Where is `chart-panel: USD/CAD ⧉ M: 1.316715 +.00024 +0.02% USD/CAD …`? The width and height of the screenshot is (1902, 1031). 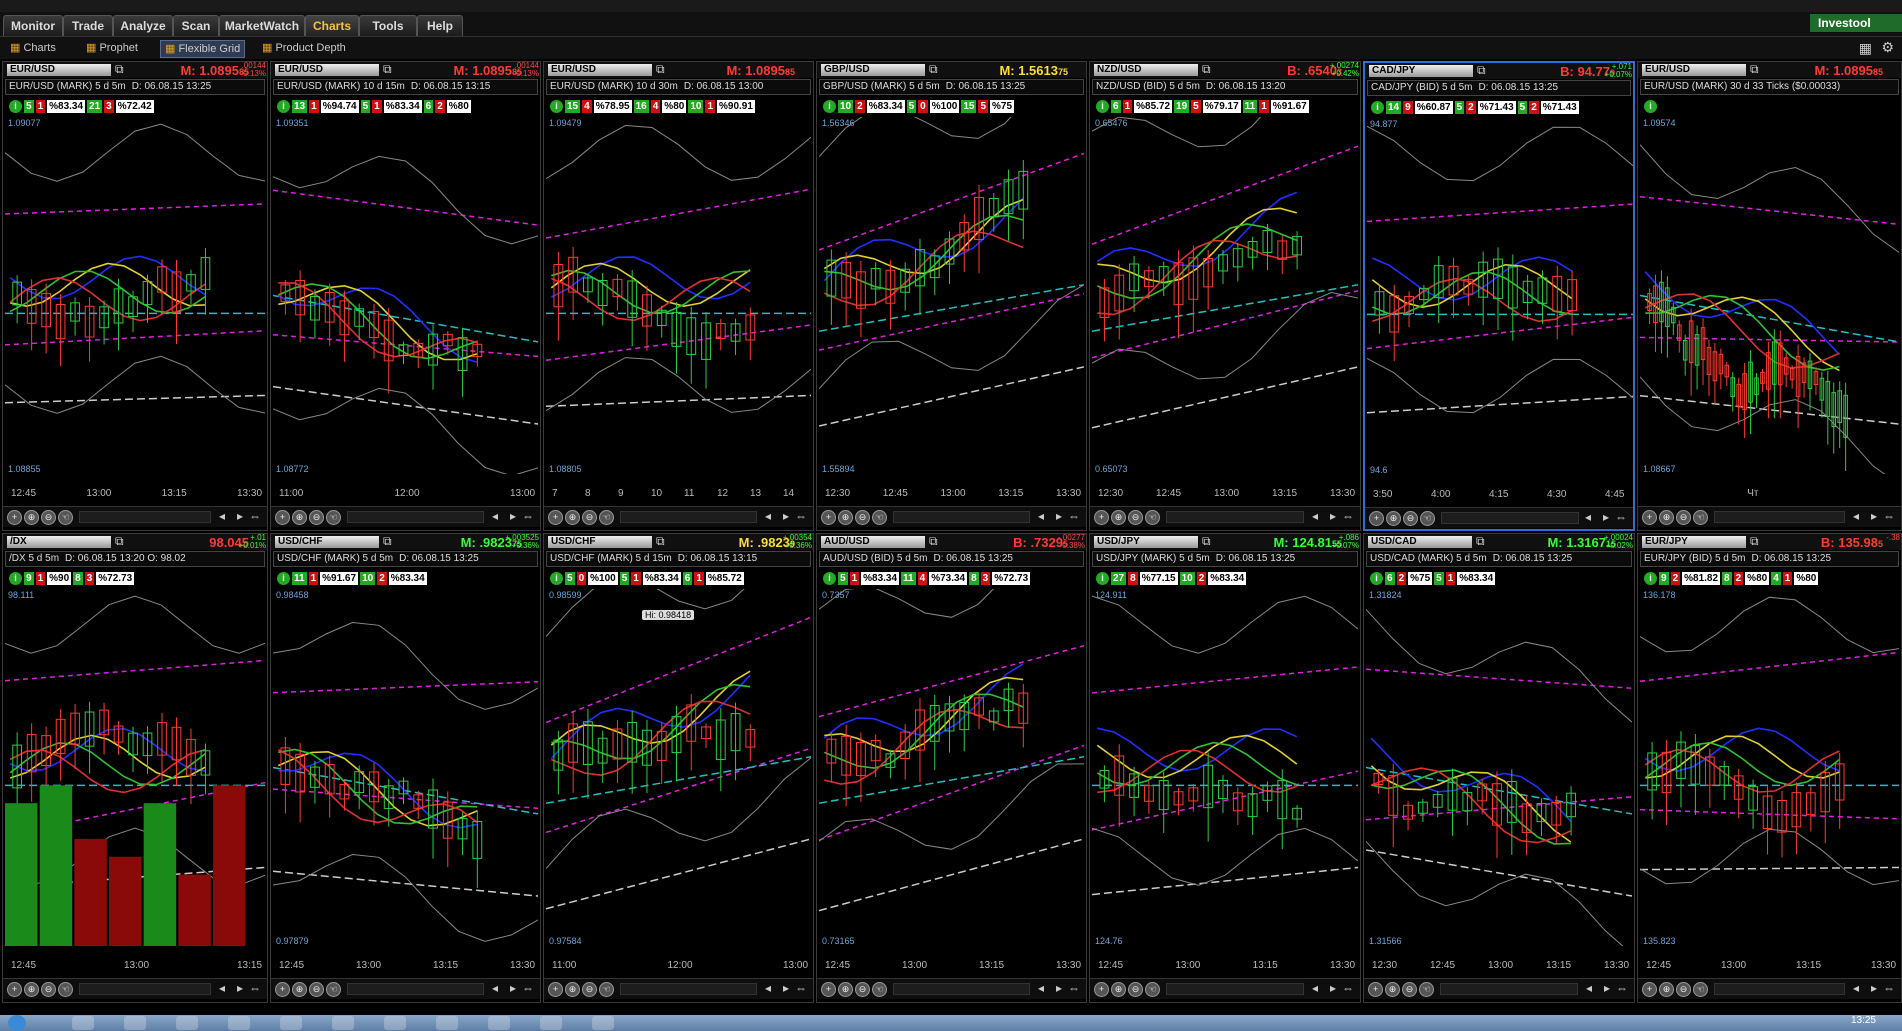
chart-panel: USD/CAD ⧉ M: 1.316715 +.00024 +0.02% USD/CAD … is located at coordinates (1499, 768).